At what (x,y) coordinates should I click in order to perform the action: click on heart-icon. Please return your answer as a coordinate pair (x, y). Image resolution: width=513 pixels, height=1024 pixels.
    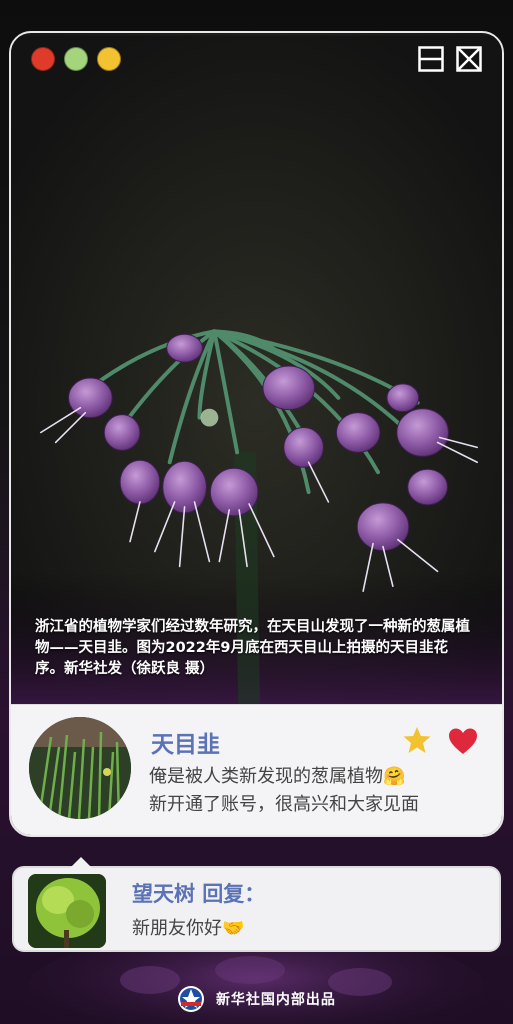
    Looking at the image, I should click on (463, 741).